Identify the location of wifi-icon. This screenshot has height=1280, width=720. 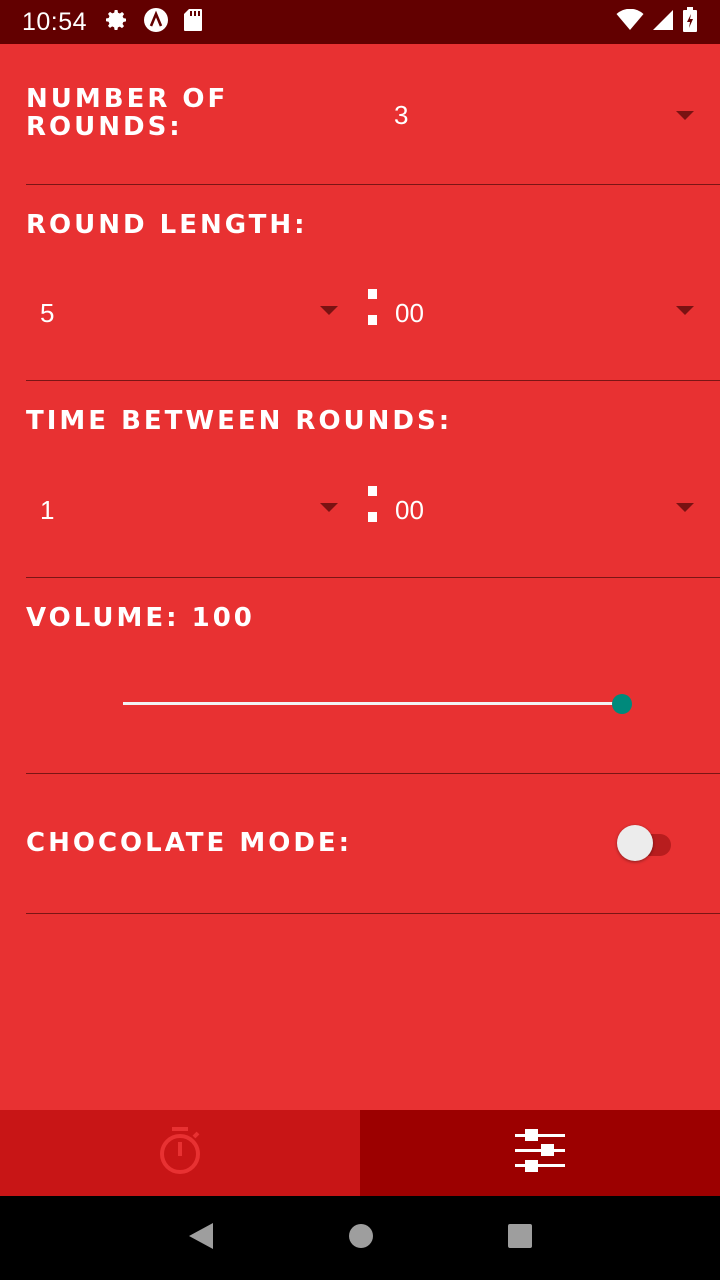
(630, 21).